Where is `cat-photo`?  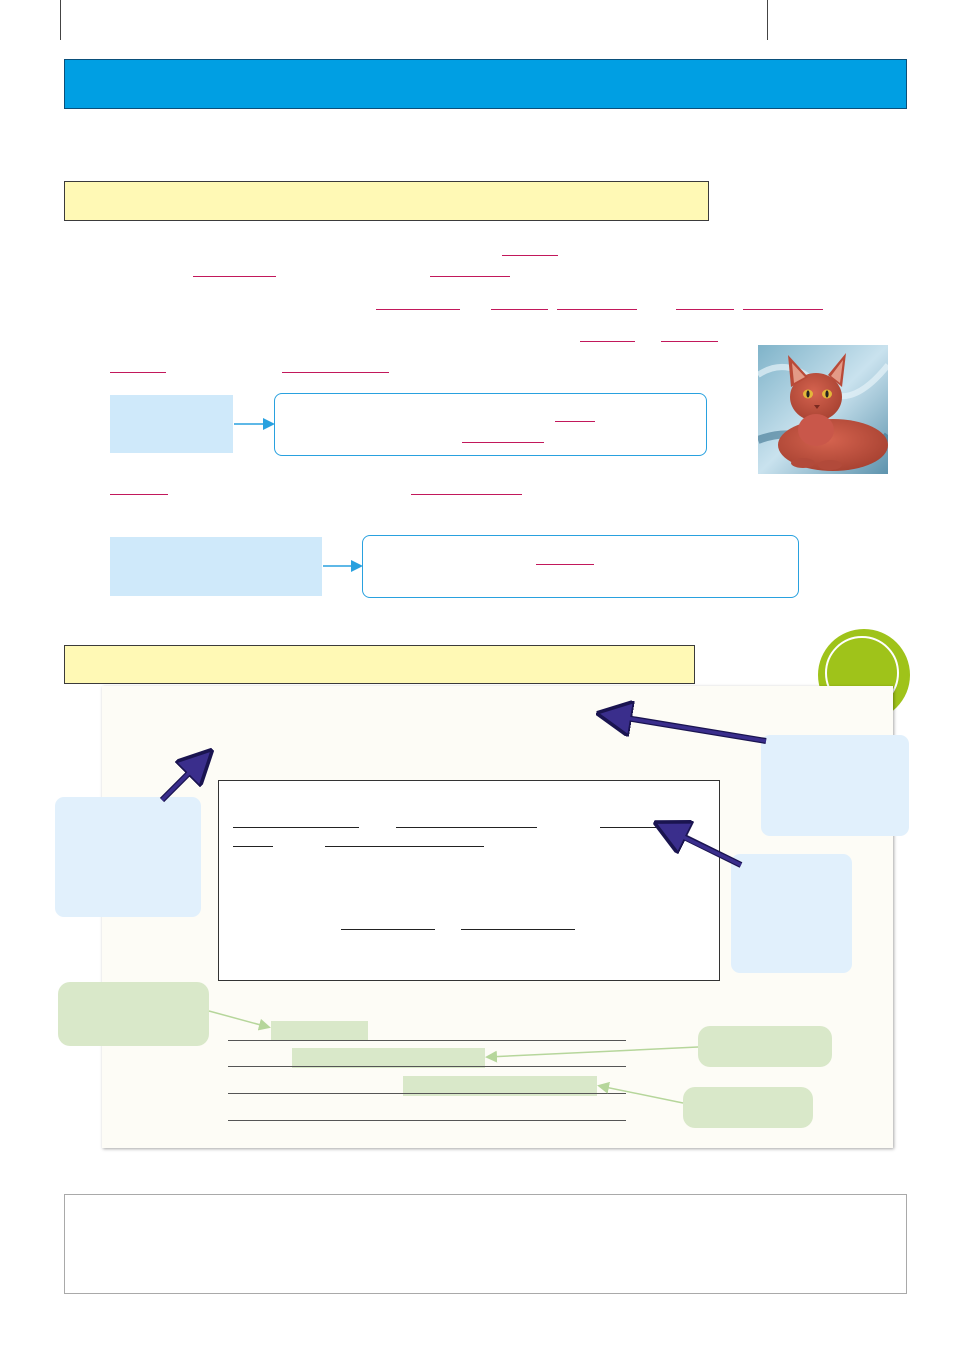 cat-photo is located at coordinates (823, 409).